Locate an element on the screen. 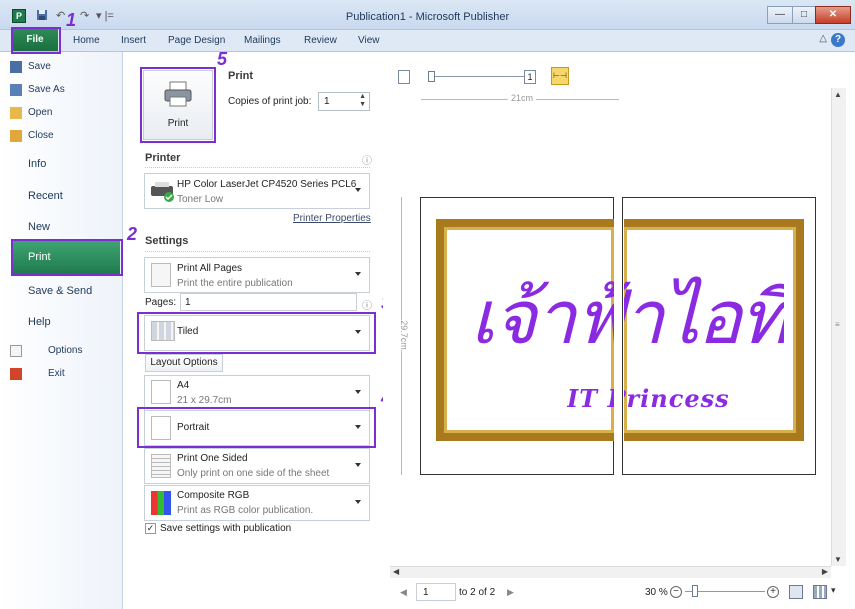 The width and height of the screenshot is (855, 609). layout-options-button: Layout Options is located at coordinates (184, 363).